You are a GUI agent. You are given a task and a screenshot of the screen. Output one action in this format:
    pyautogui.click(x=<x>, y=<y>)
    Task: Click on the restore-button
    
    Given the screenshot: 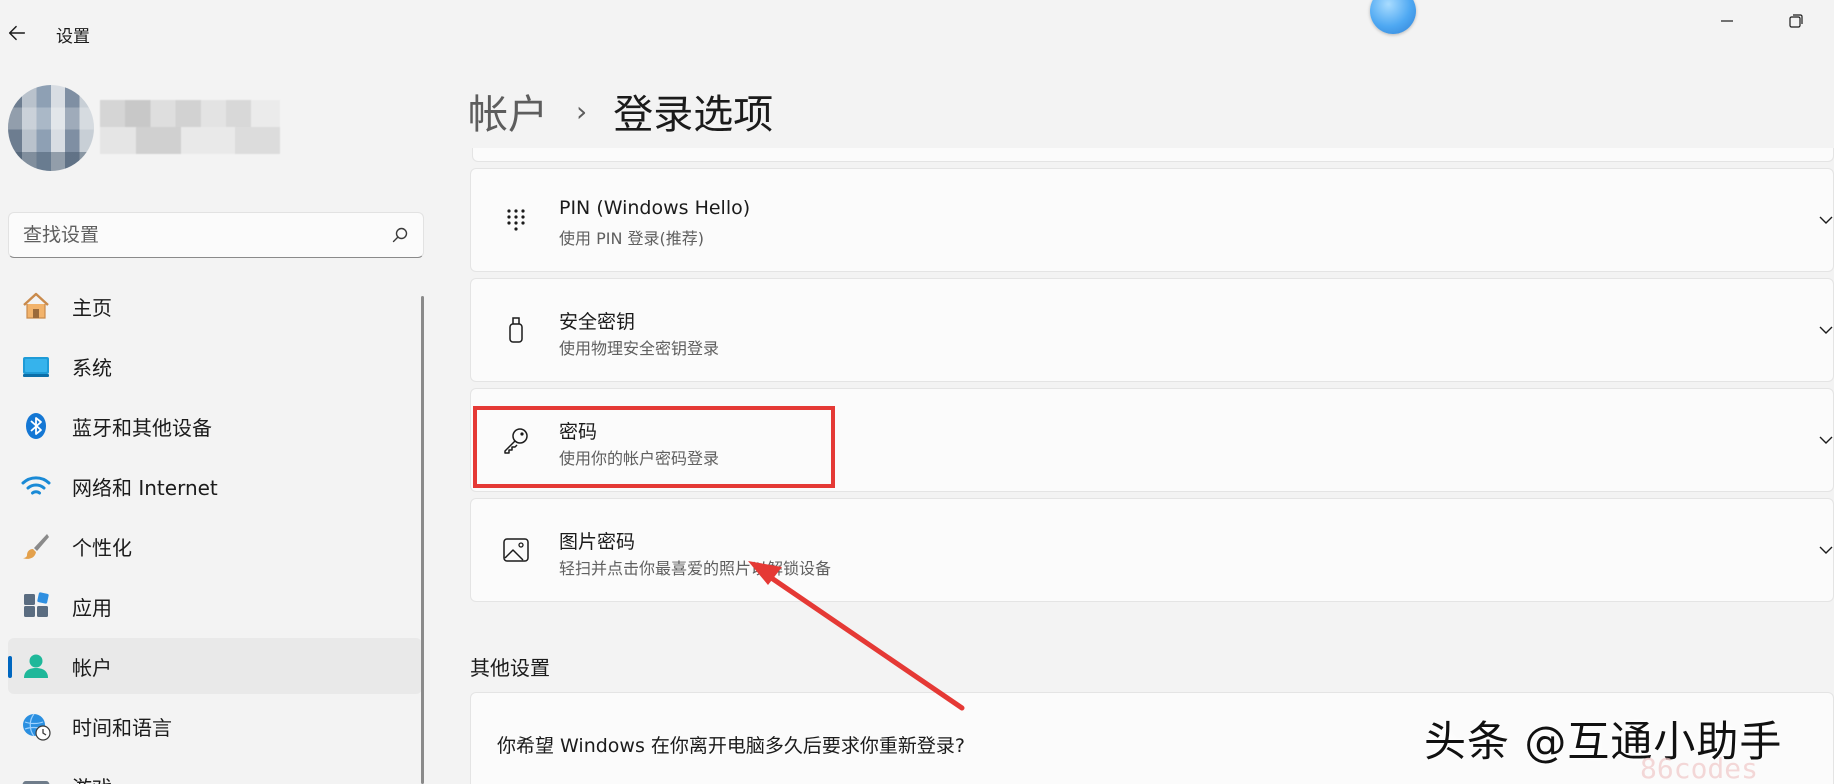 What is the action you would take?
    pyautogui.click(x=1799, y=24)
    